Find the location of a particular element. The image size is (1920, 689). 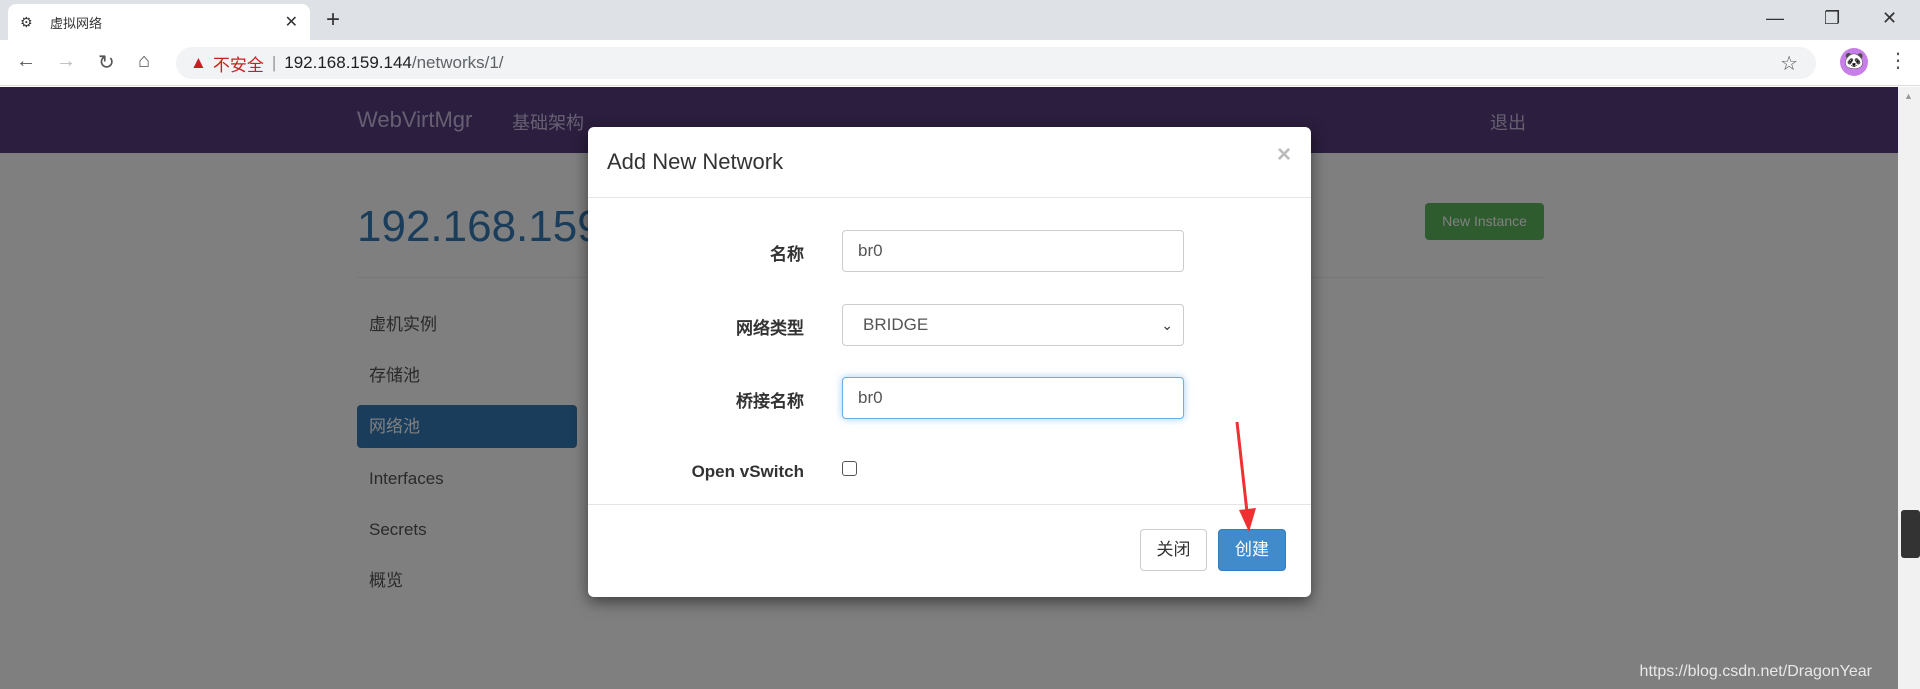

close-tab-icon: ✕ is located at coordinates (291, 22).